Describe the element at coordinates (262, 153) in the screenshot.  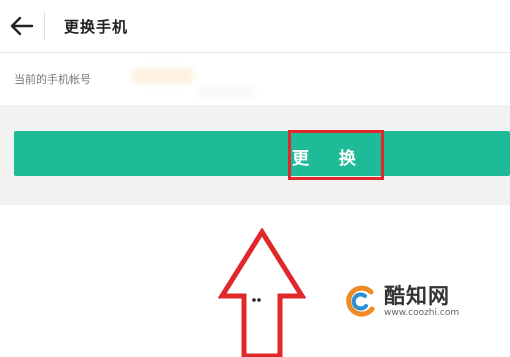
I see `change-phone-button` at that location.